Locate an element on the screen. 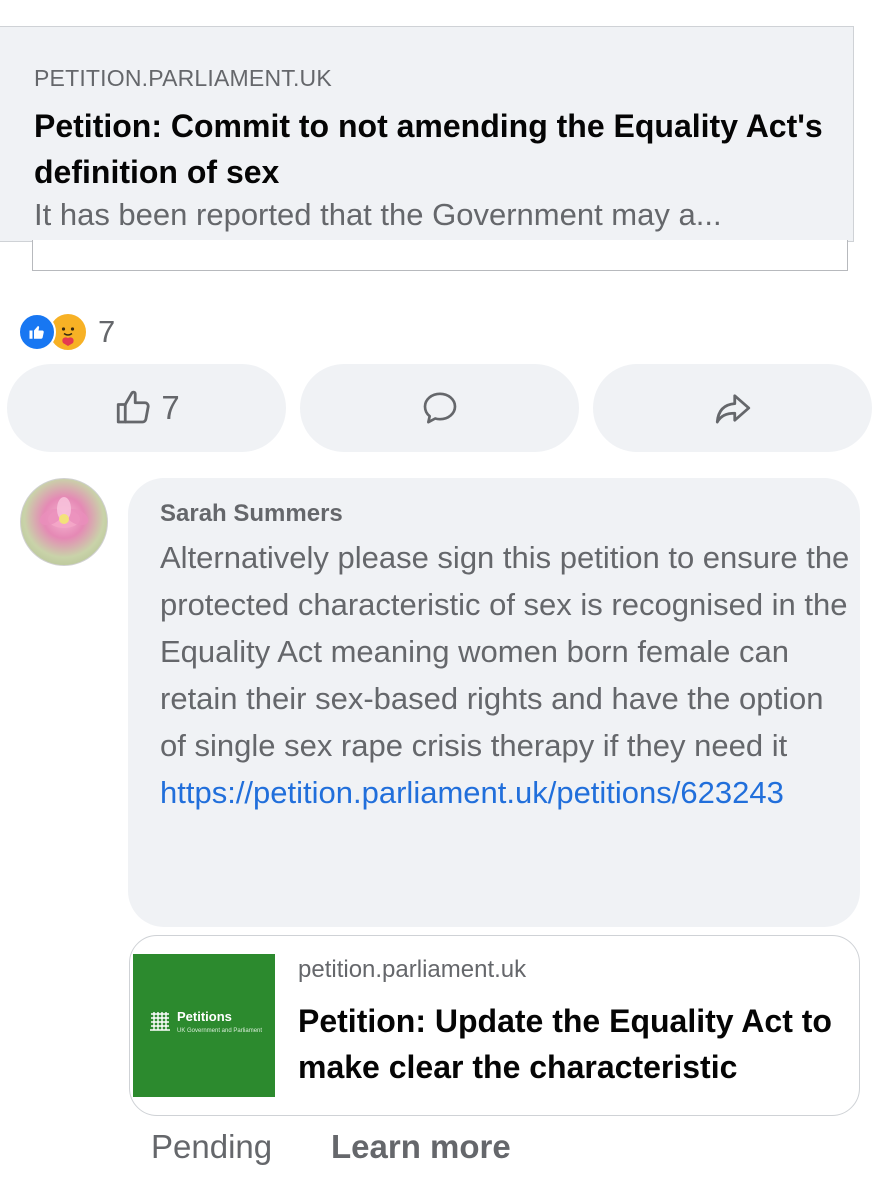  petitions-brand: Petitions is located at coordinates (204, 1016).